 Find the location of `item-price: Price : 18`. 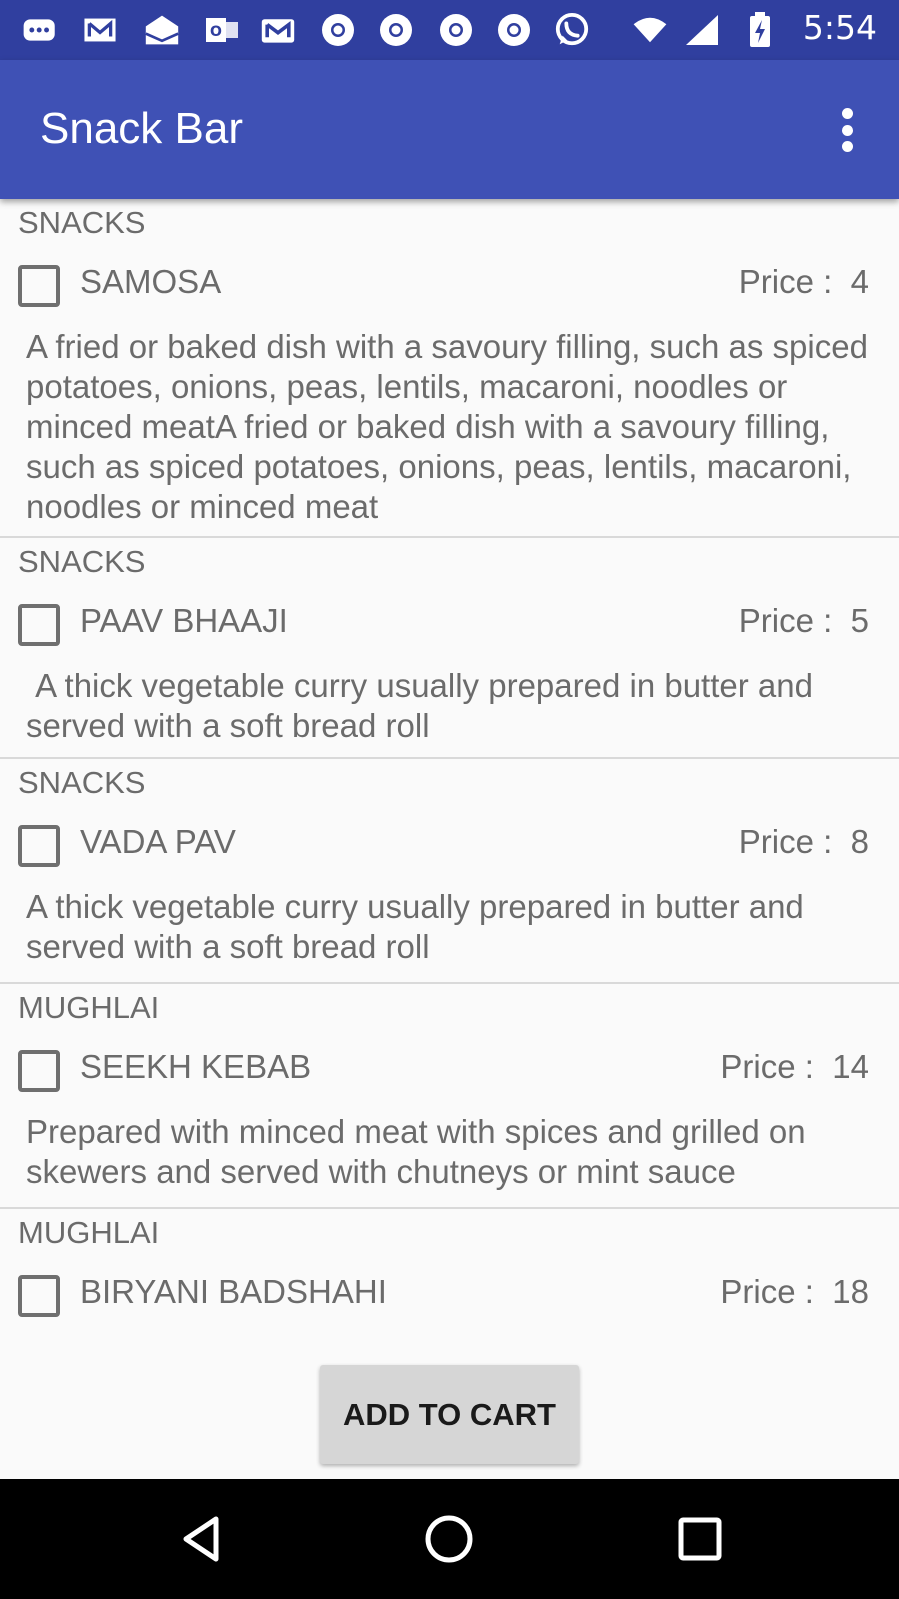

item-price: Price : 18 is located at coordinates (794, 1291).